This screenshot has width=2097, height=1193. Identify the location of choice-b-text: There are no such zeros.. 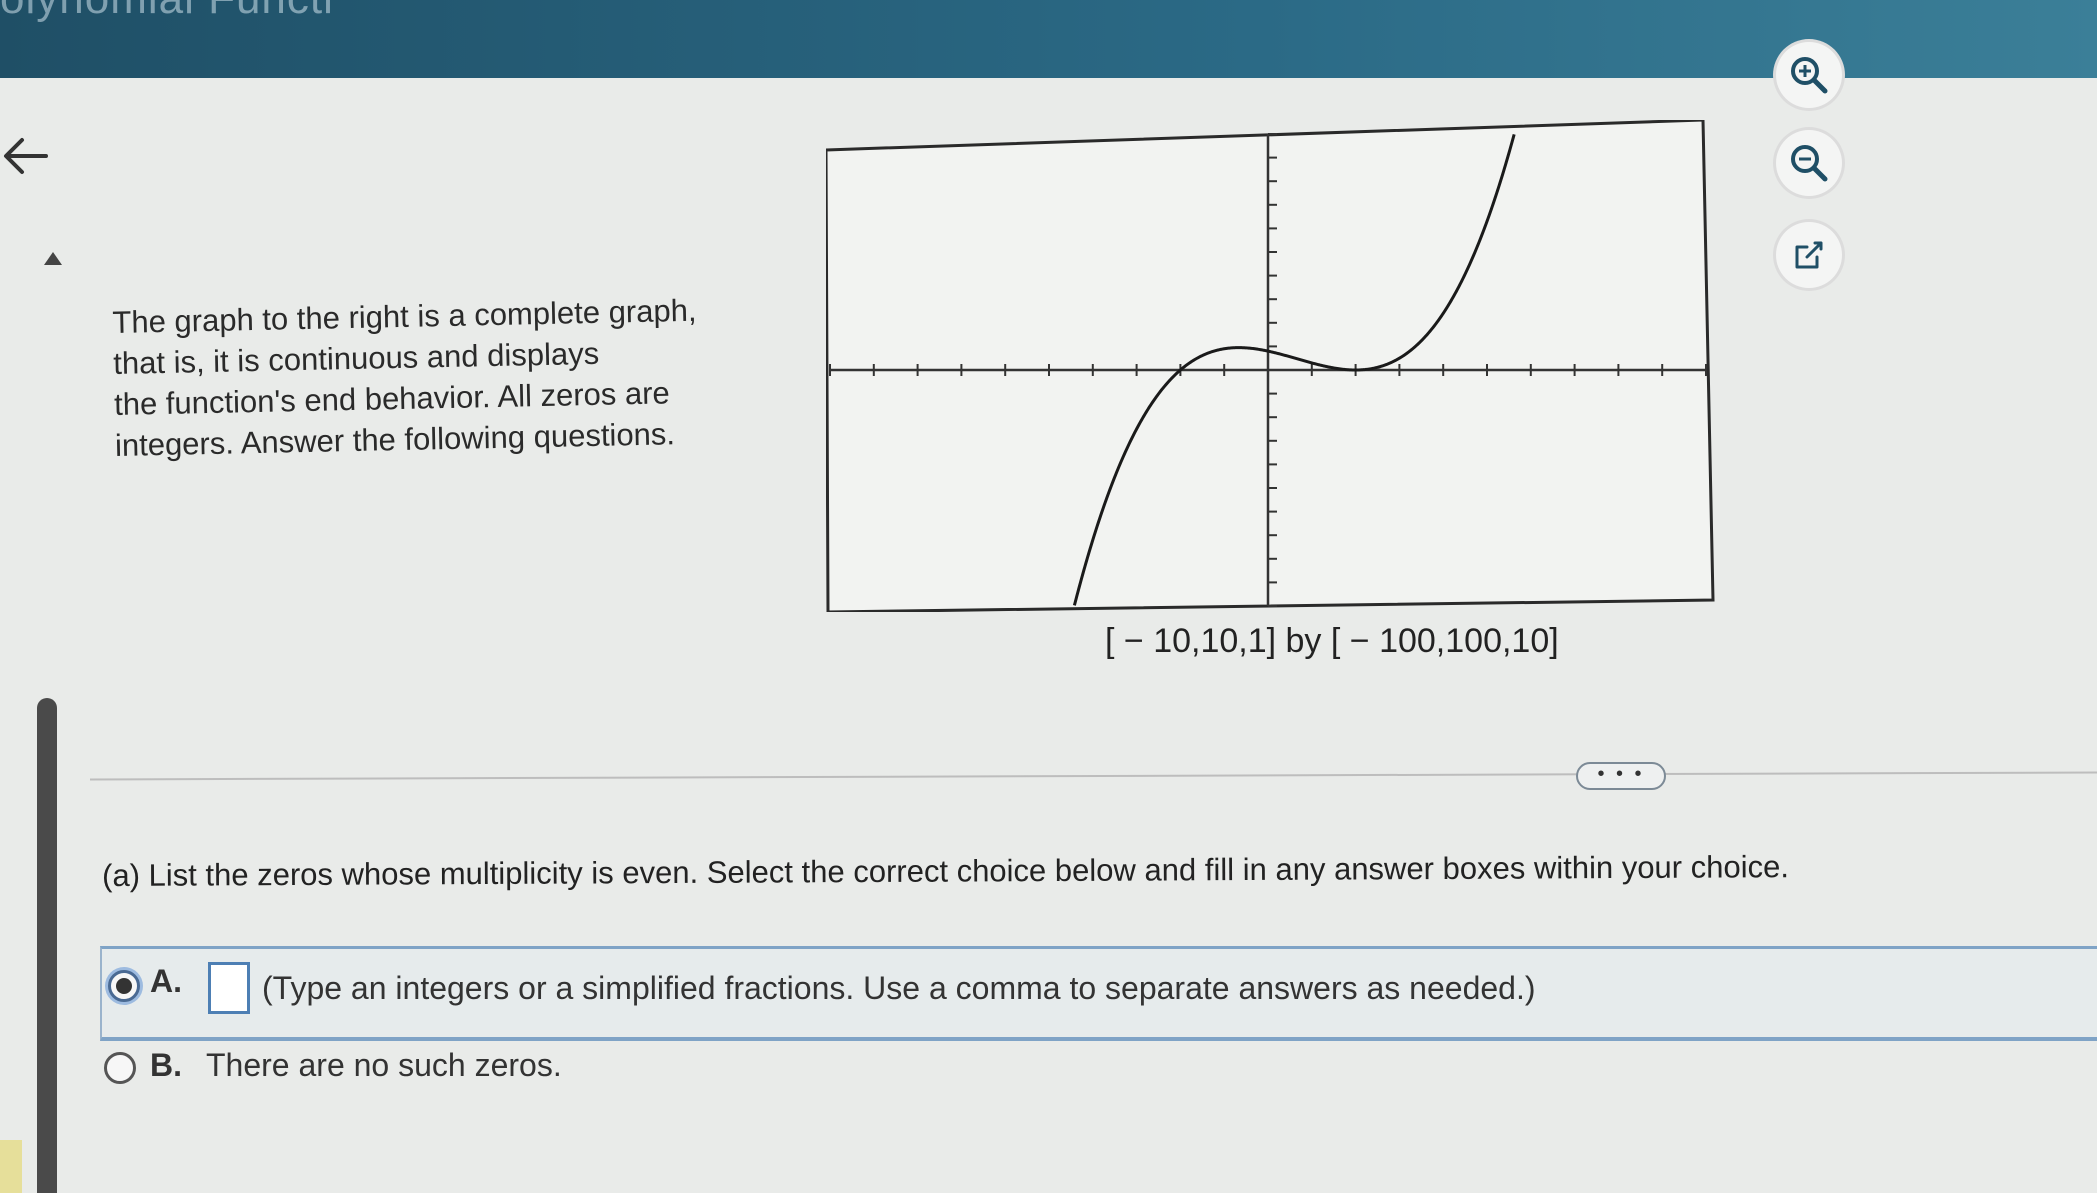
(384, 1065).